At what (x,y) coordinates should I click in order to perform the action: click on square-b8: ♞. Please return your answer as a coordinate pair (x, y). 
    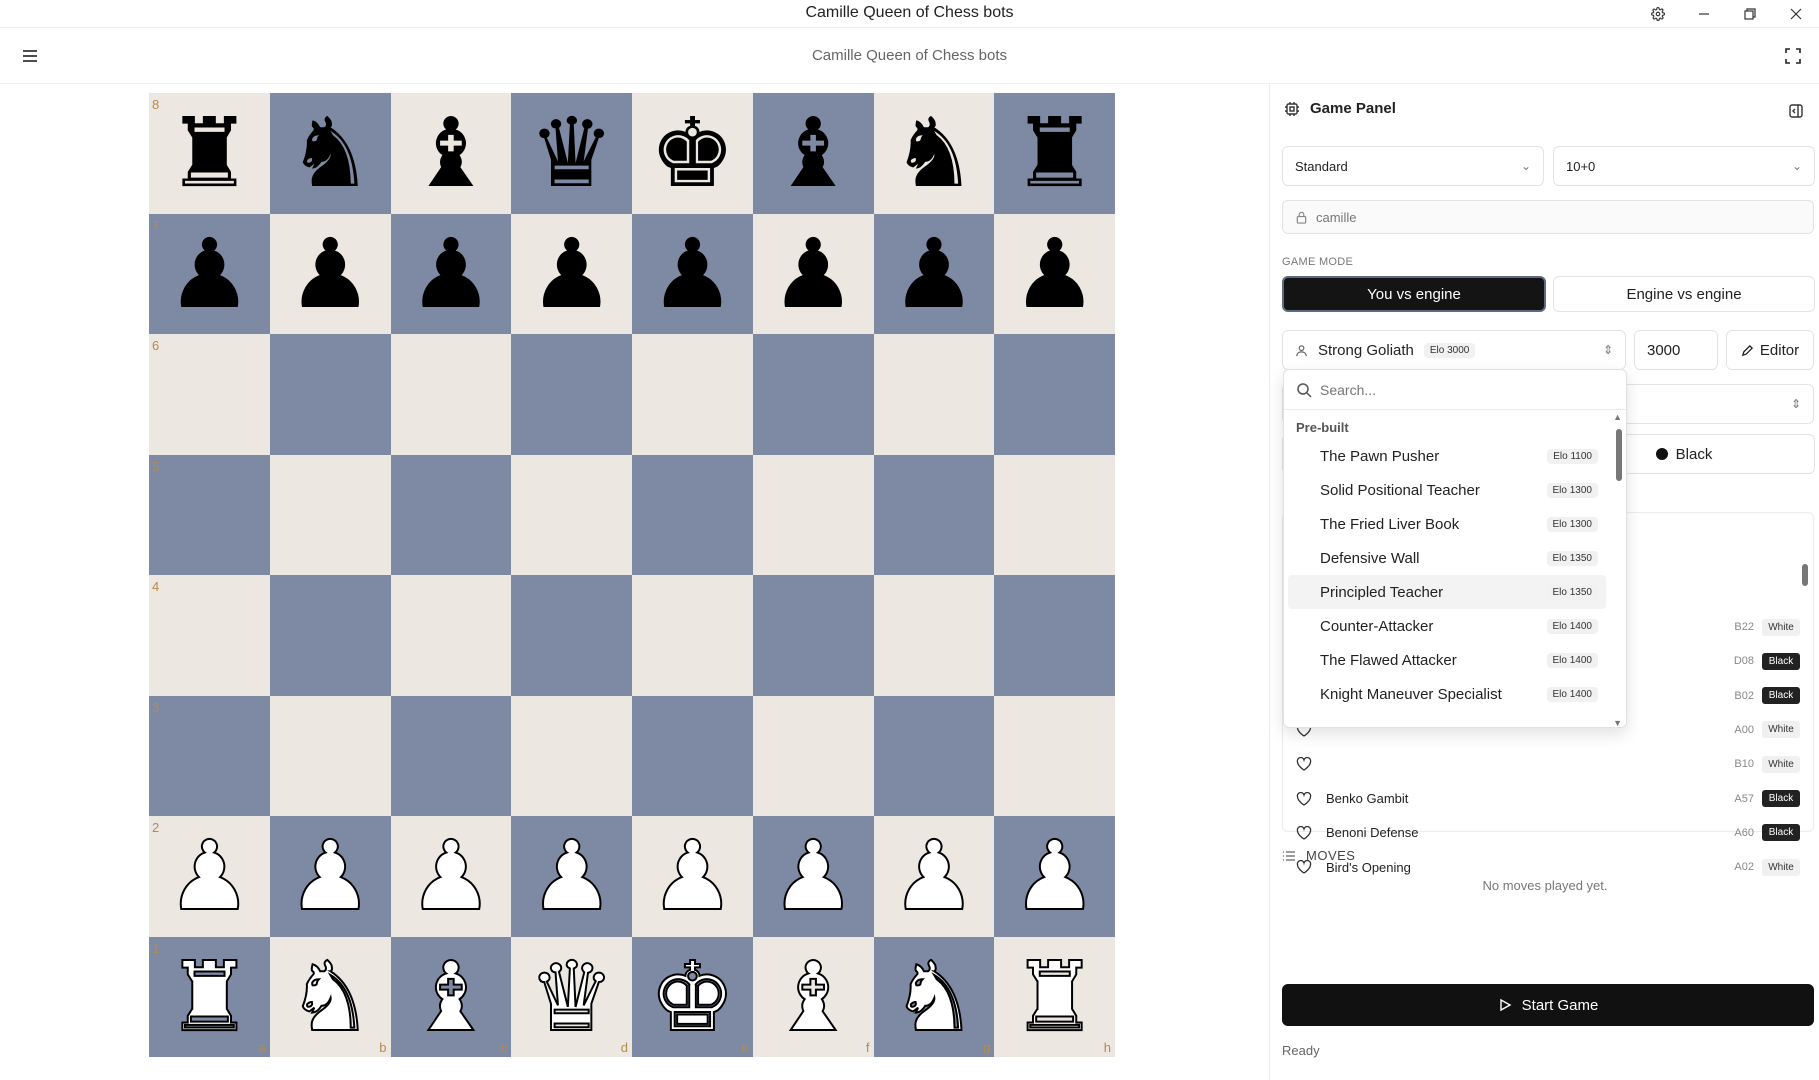
    Looking at the image, I should click on (330, 153).